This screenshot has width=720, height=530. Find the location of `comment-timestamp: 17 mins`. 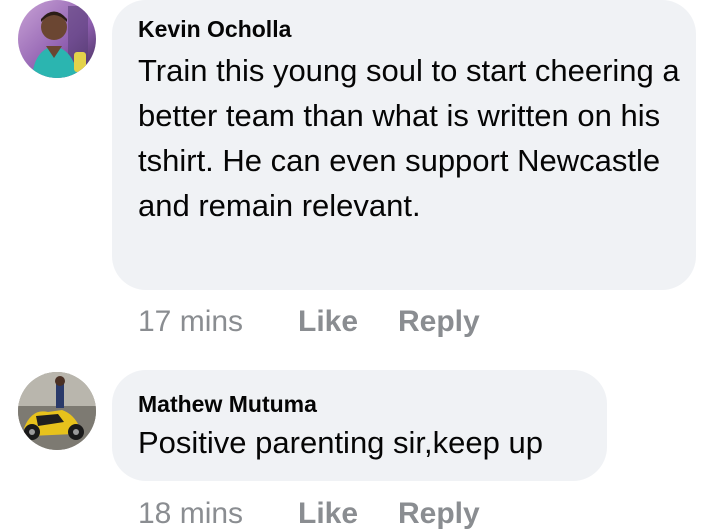

comment-timestamp: 17 mins is located at coordinates (191, 321).